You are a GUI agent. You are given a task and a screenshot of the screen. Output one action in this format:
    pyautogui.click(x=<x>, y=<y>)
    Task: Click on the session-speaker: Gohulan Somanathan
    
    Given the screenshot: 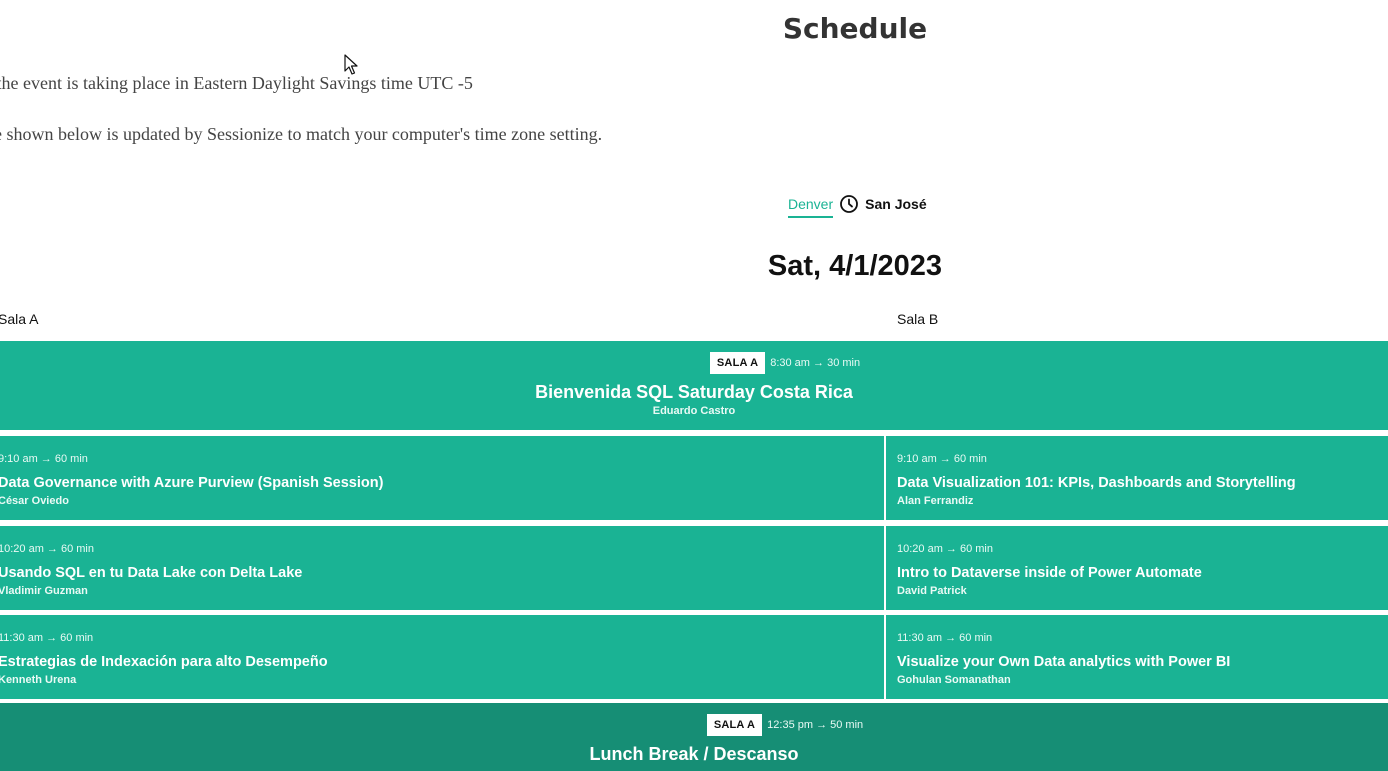 What is the action you would take?
    pyautogui.click(x=954, y=680)
    